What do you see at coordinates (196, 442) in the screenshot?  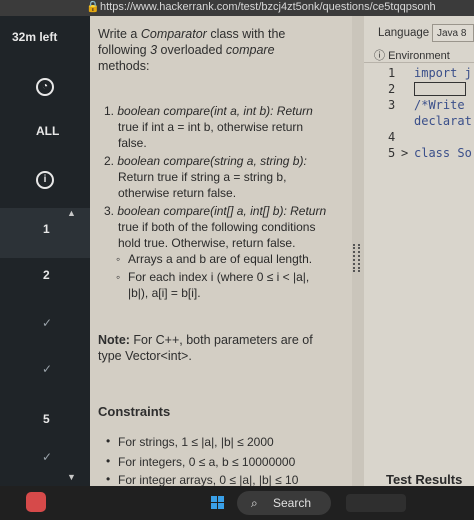 I see `constraint-item: For strings, 1 ≤ |a|, |b| ≤ 2000` at bounding box center [196, 442].